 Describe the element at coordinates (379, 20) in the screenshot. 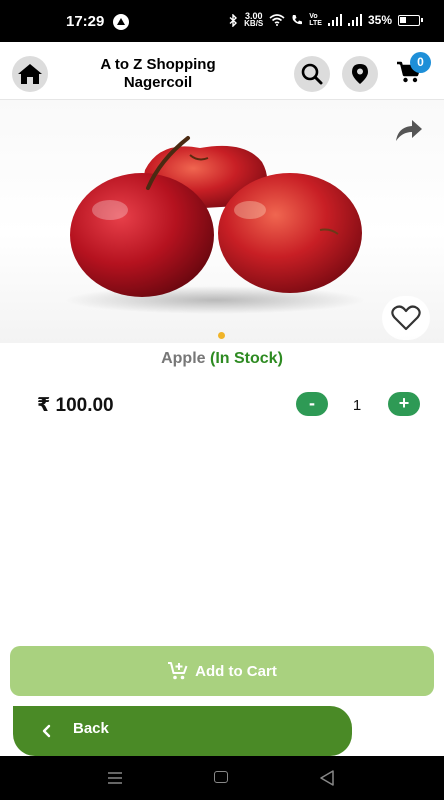

I see `battery-percent: 35%` at that location.